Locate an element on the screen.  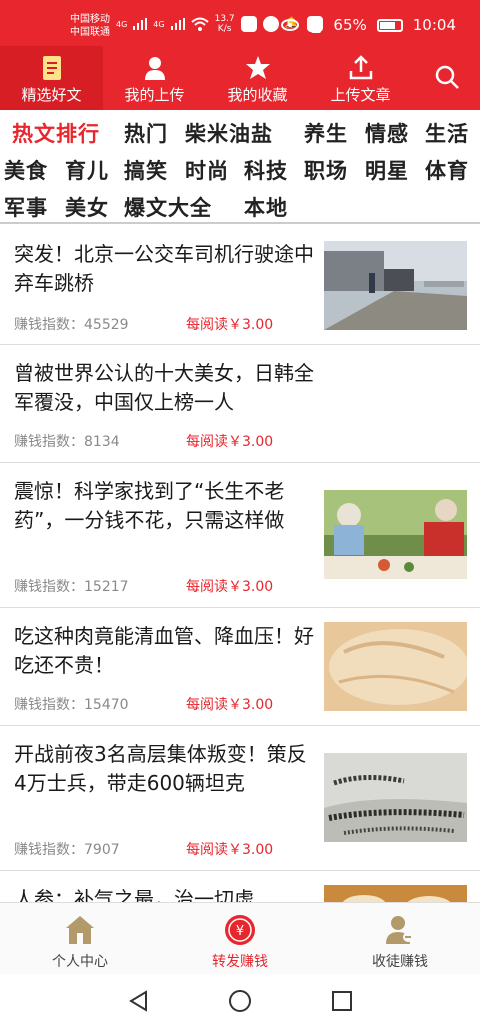
eye-icon is located at coordinates (290, 25).